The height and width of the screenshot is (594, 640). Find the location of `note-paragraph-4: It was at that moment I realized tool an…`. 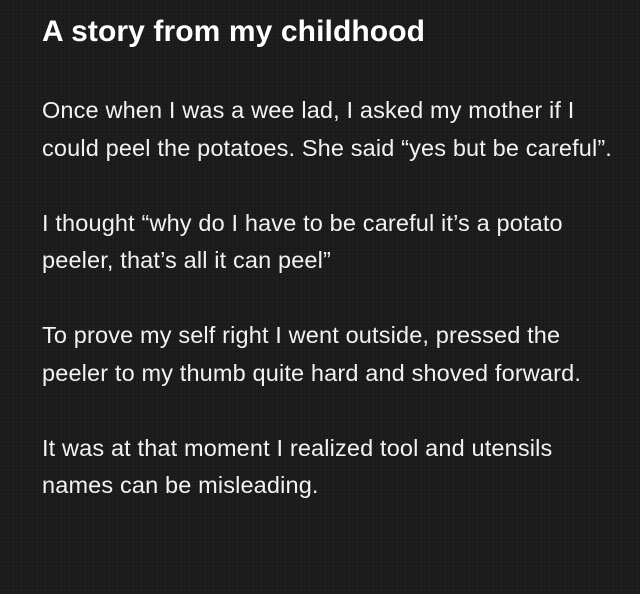

note-paragraph-4: It was at that moment I realized tool an… is located at coordinates (297, 466).